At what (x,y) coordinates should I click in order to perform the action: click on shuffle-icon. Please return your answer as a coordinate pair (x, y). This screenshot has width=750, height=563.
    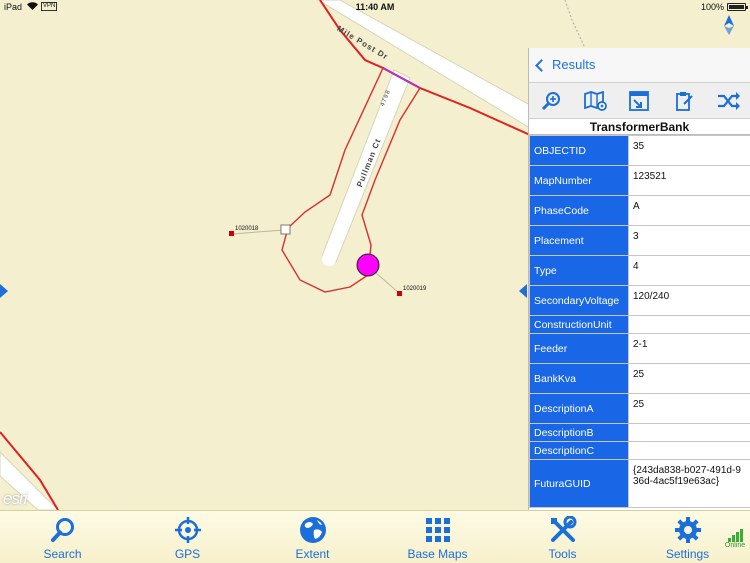
    Looking at the image, I should click on (728, 101).